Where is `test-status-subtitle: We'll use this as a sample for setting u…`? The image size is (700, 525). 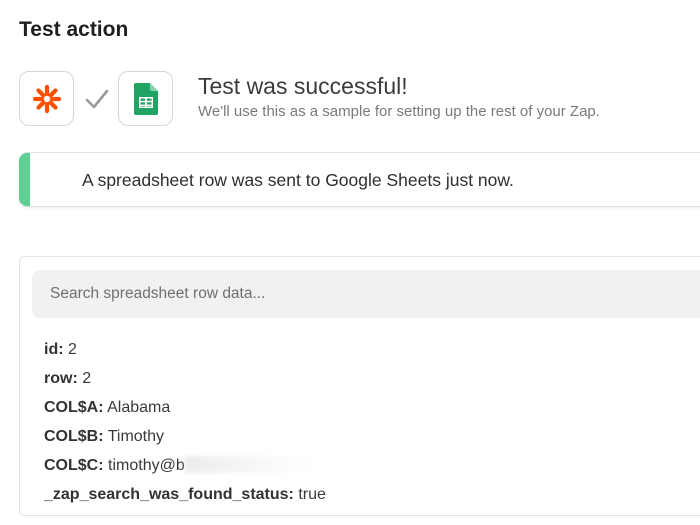
test-status-subtitle: We'll use this as a sample for setting u… is located at coordinates (399, 111).